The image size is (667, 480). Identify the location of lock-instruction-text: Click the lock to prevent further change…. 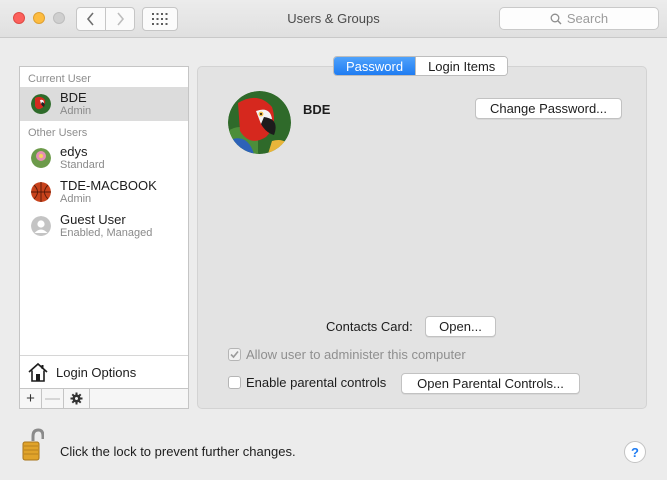
(178, 451).